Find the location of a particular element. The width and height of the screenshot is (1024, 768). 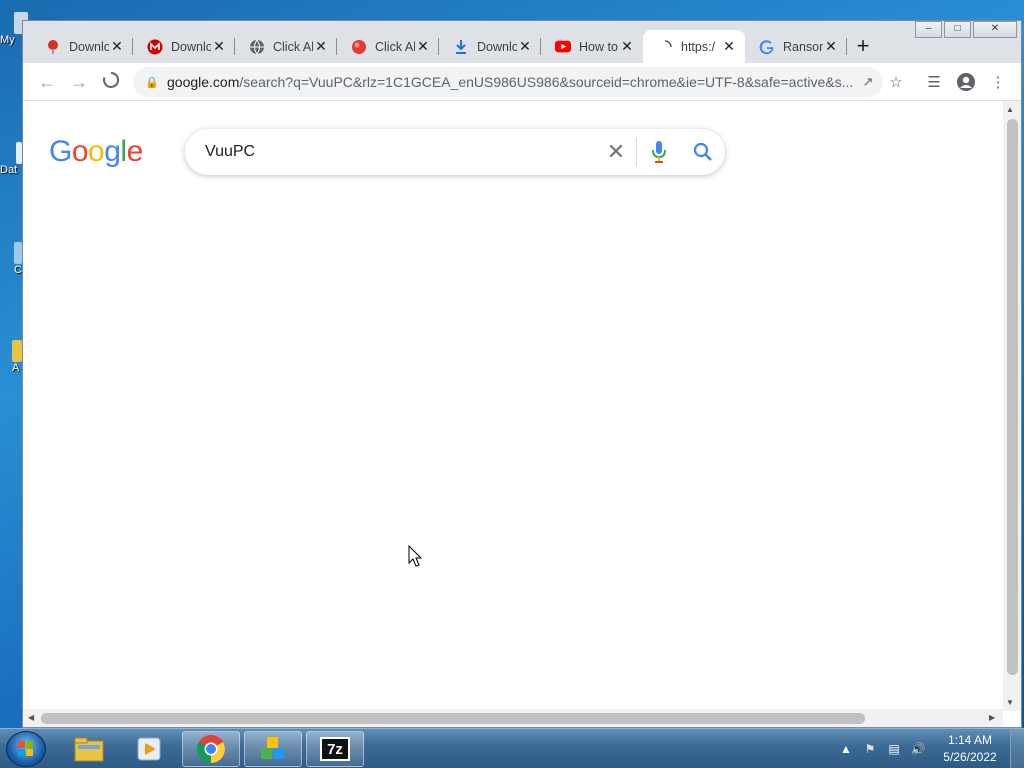

window-controls: – □ ✕ is located at coordinates (965, 29).